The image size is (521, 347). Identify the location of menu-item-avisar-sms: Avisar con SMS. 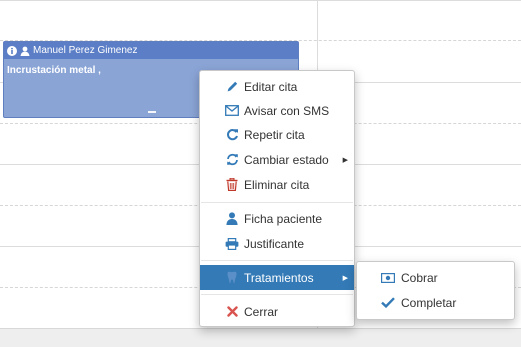
(277, 110).